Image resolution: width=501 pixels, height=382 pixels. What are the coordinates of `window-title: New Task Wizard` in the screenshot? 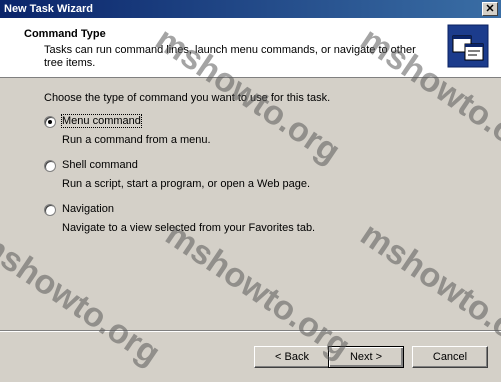 It's located at (48, 9).